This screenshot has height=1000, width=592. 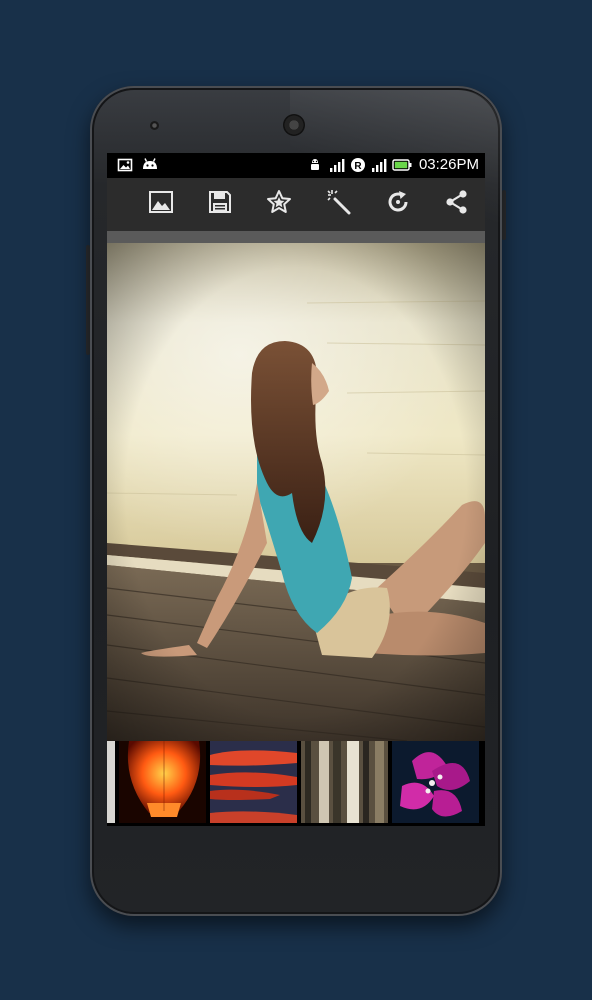 What do you see at coordinates (294, 125) in the screenshot?
I see `earpiece-speaker` at bounding box center [294, 125].